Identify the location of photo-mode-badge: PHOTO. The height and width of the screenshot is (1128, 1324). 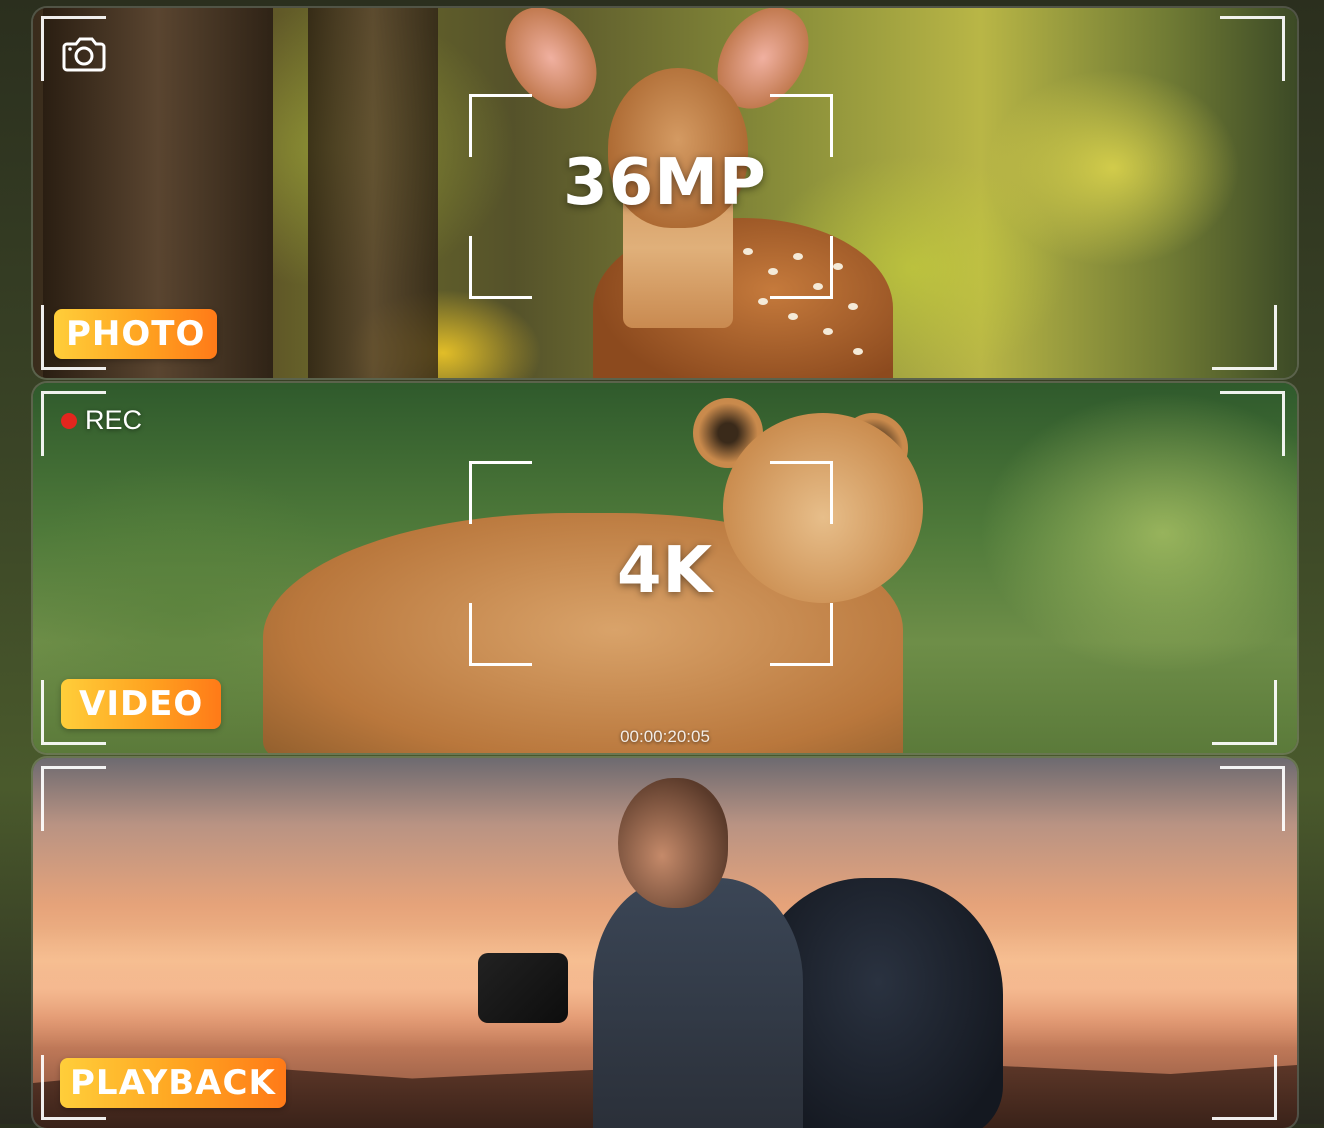
(136, 334).